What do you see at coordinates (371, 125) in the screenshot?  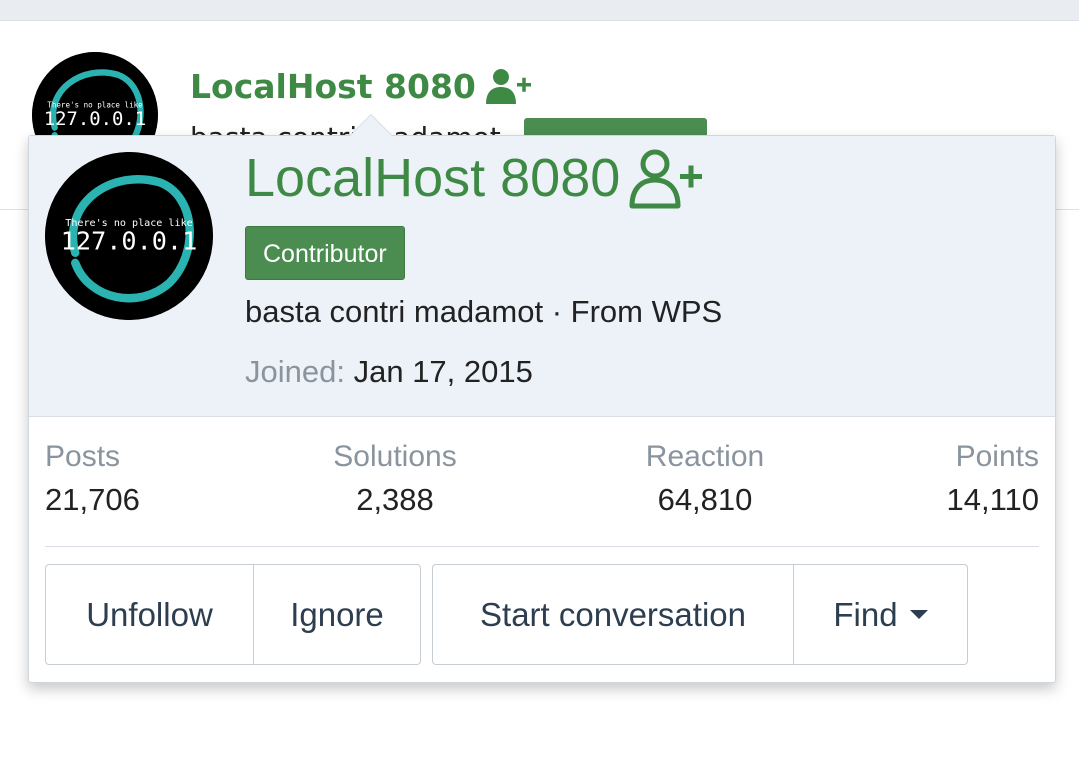 I see `tooltip-arrow` at bounding box center [371, 125].